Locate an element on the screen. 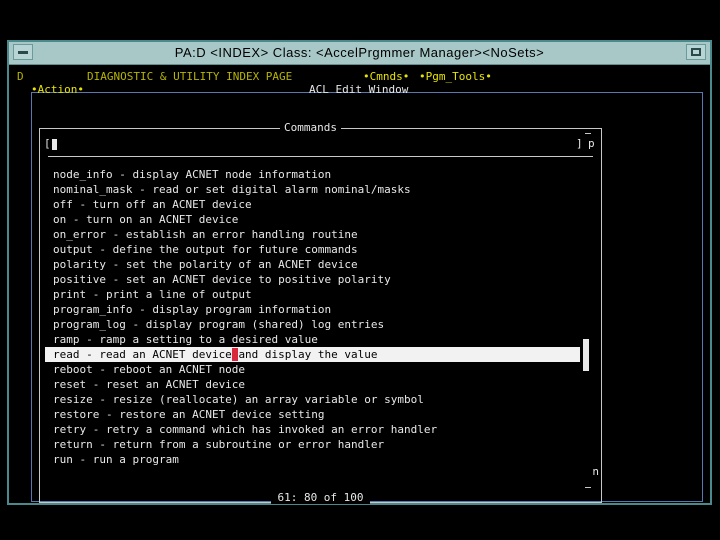  pgm-tools-menu: •Pgm_Tools• is located at coordinates (455, 76).